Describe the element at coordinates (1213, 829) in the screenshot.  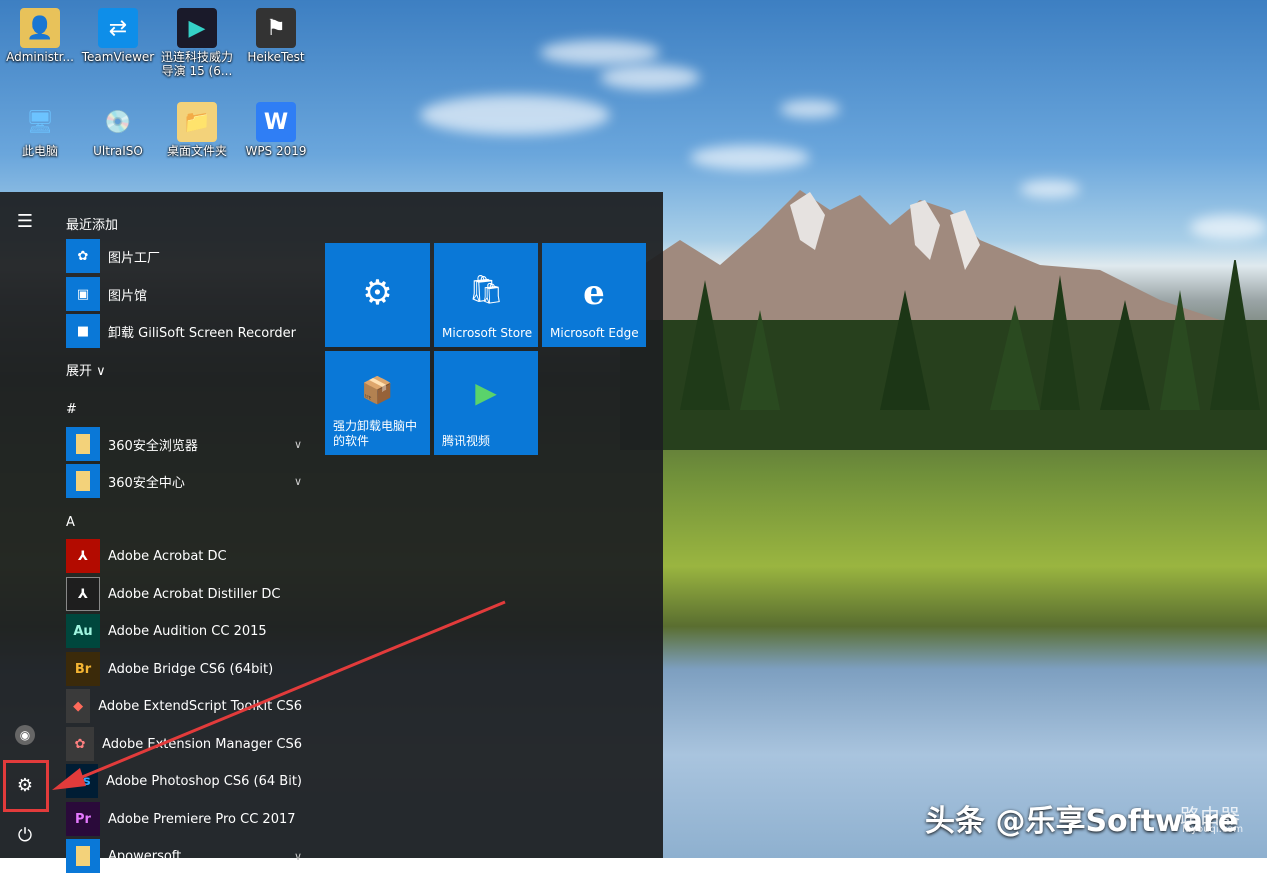
I see `watermark-url: luyouqi.com` at that location.